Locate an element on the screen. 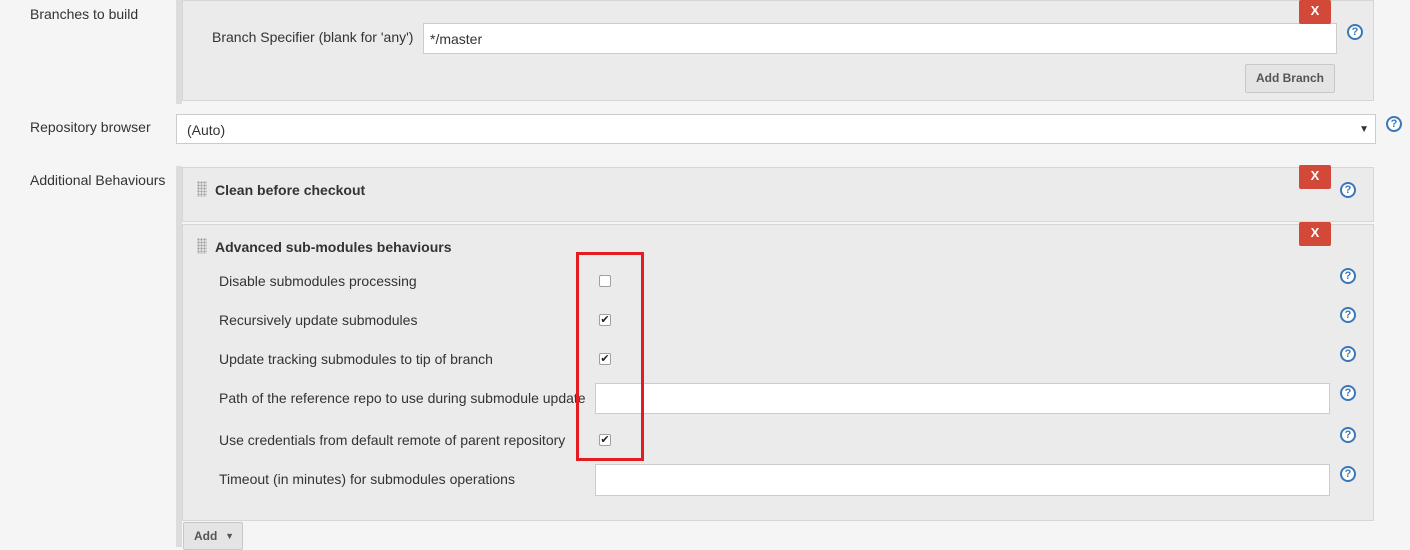 The height and width of the screenshot is (550, 1410). add-behaviour-button: Add ▼ is located at coordinates (213, 536).